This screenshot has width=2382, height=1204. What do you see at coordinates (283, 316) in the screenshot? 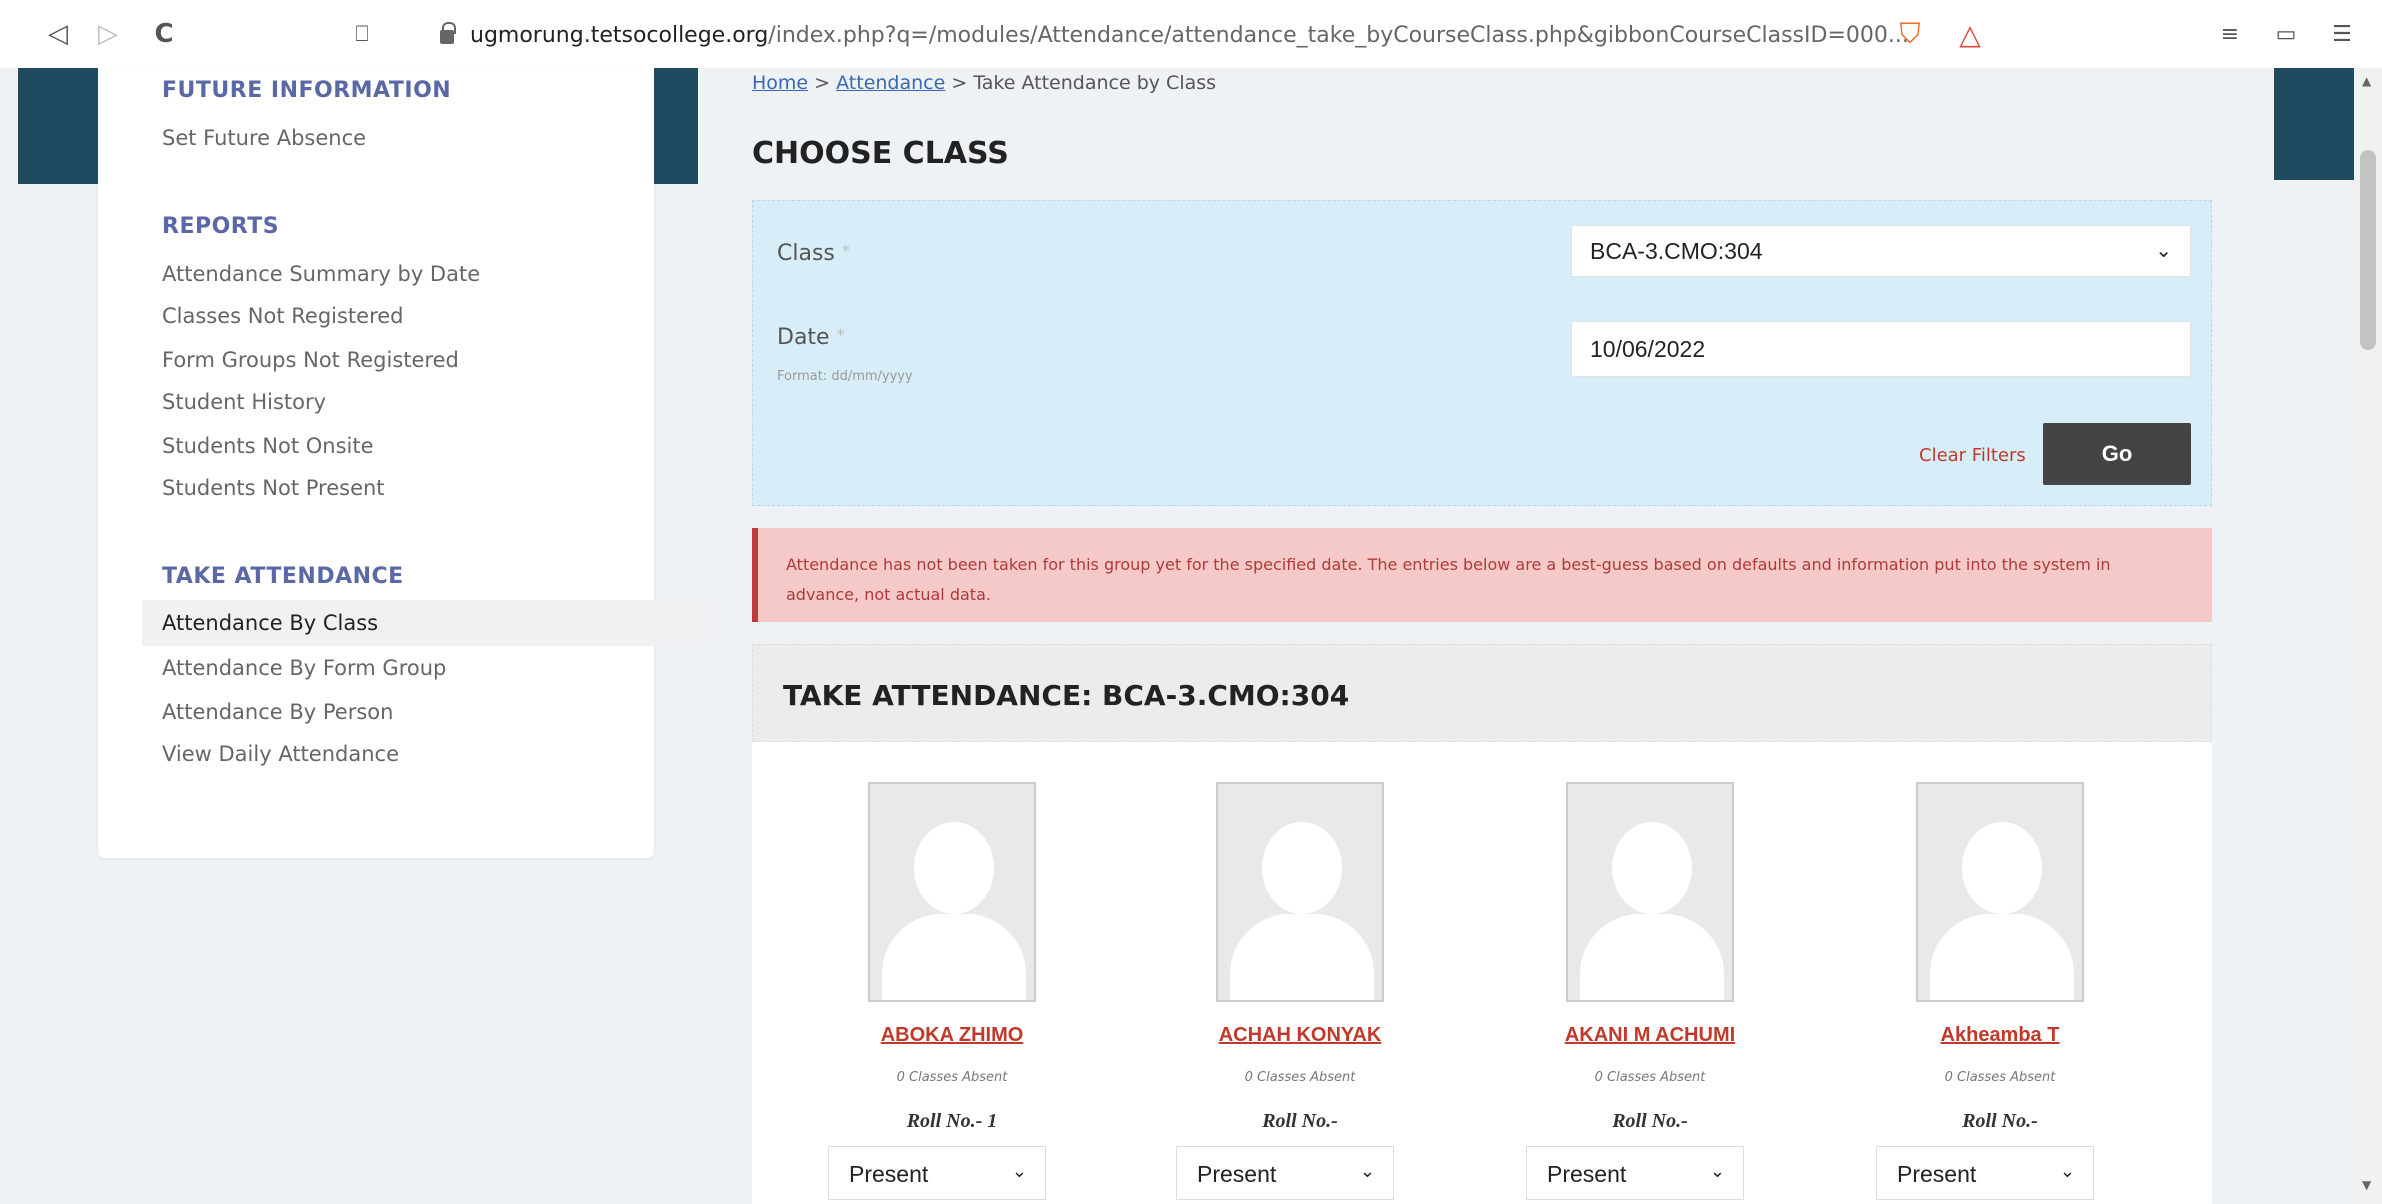
I see `sidebar-item-classes-not-registered: Classes Not Registered` at bounding box center [283, 316].